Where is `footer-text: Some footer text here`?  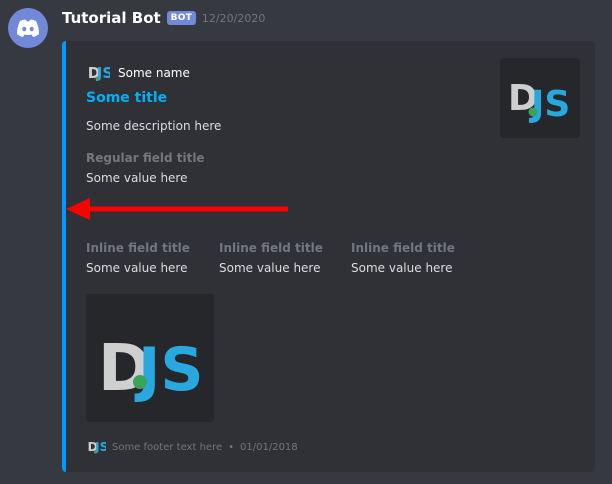
footer-text: Some footer text here is located at coordinates (167, 447).